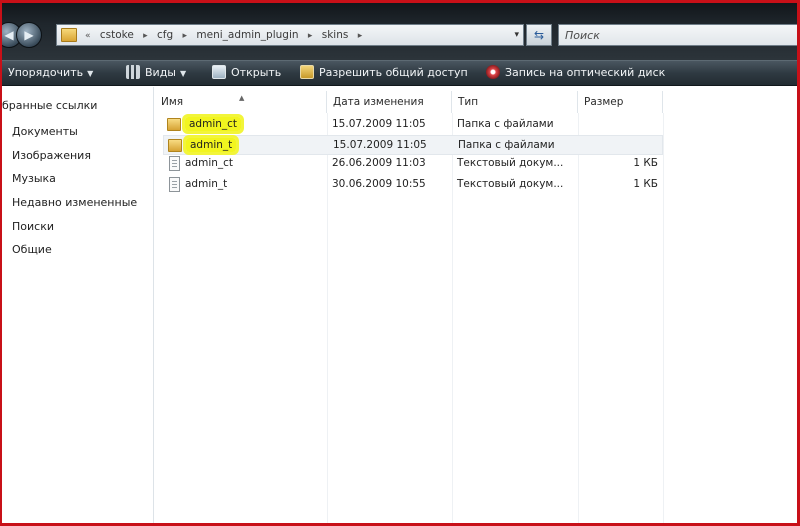 This screenshot has height=526, width=800. I want to click on organize-button: Упорядочить ▼, so click(50, 73).